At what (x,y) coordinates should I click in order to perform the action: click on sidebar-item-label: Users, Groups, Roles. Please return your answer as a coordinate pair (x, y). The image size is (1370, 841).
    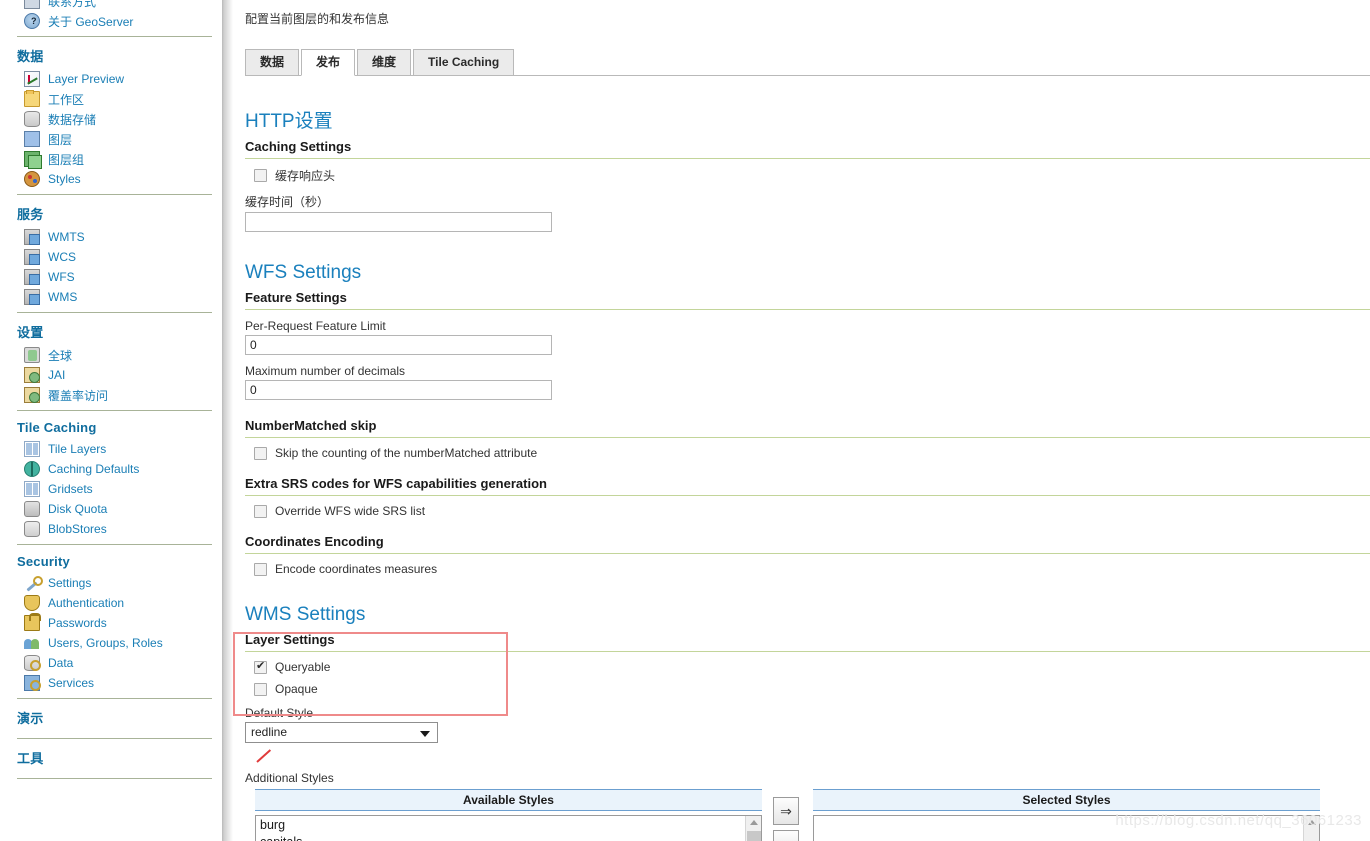
    Looking at the image, I should click on (105, 643).